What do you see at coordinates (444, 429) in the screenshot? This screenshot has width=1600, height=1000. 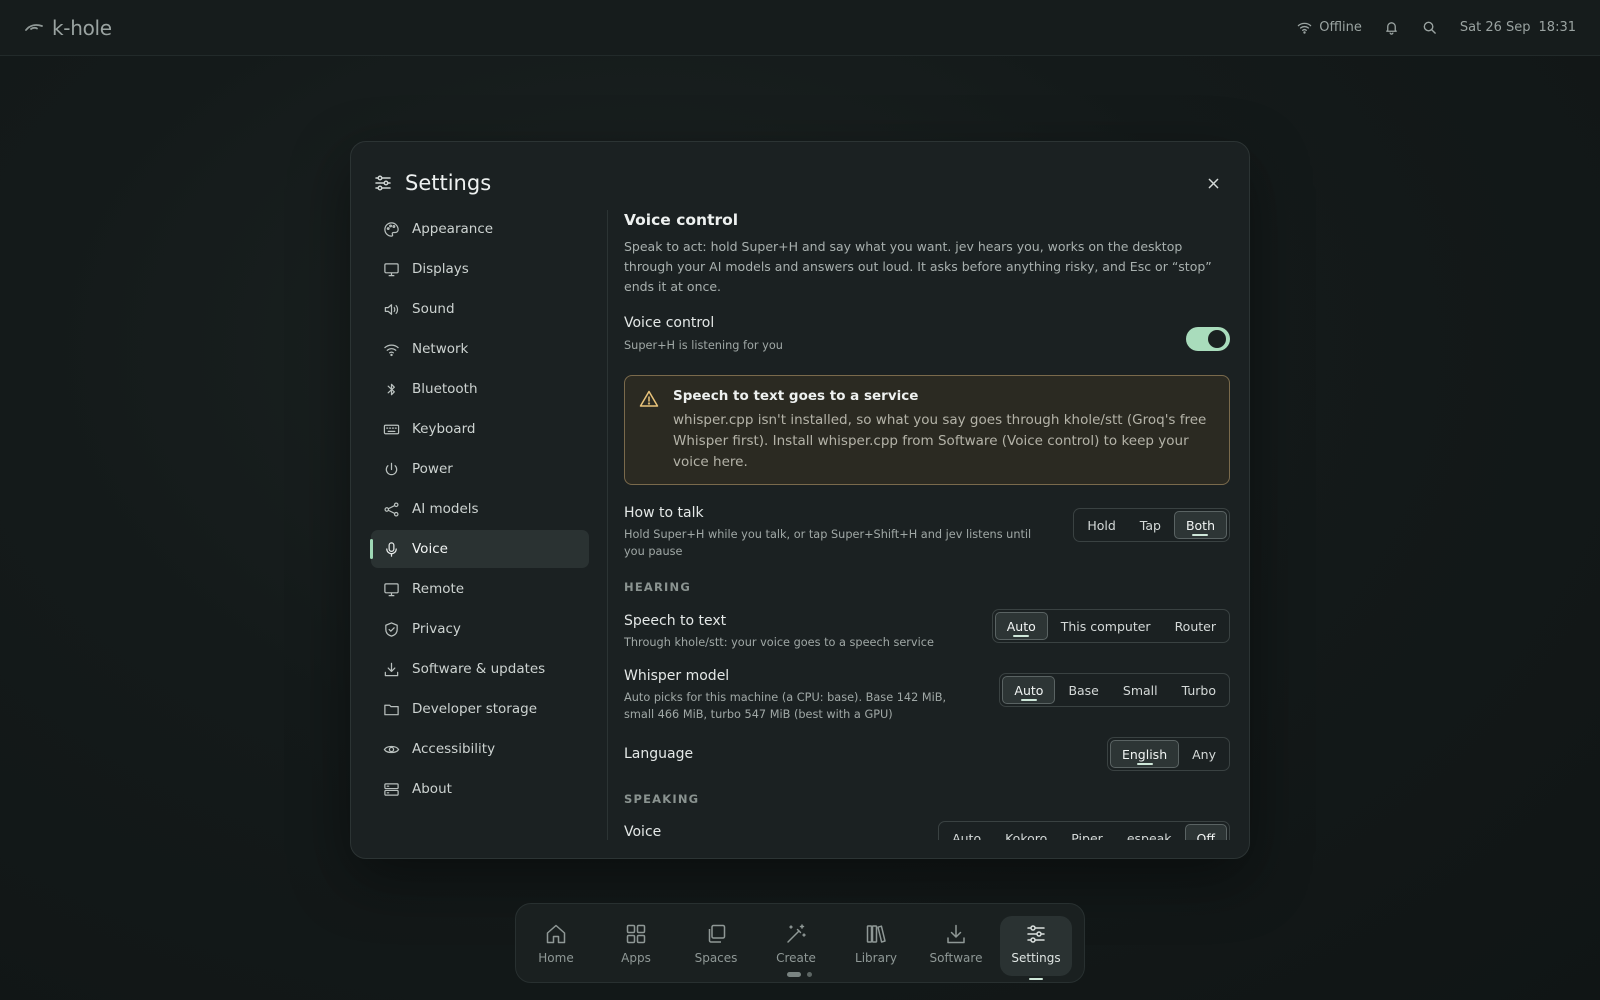 I see `sidebar-item-label: Keyboard` at bounding box center [444, 429].